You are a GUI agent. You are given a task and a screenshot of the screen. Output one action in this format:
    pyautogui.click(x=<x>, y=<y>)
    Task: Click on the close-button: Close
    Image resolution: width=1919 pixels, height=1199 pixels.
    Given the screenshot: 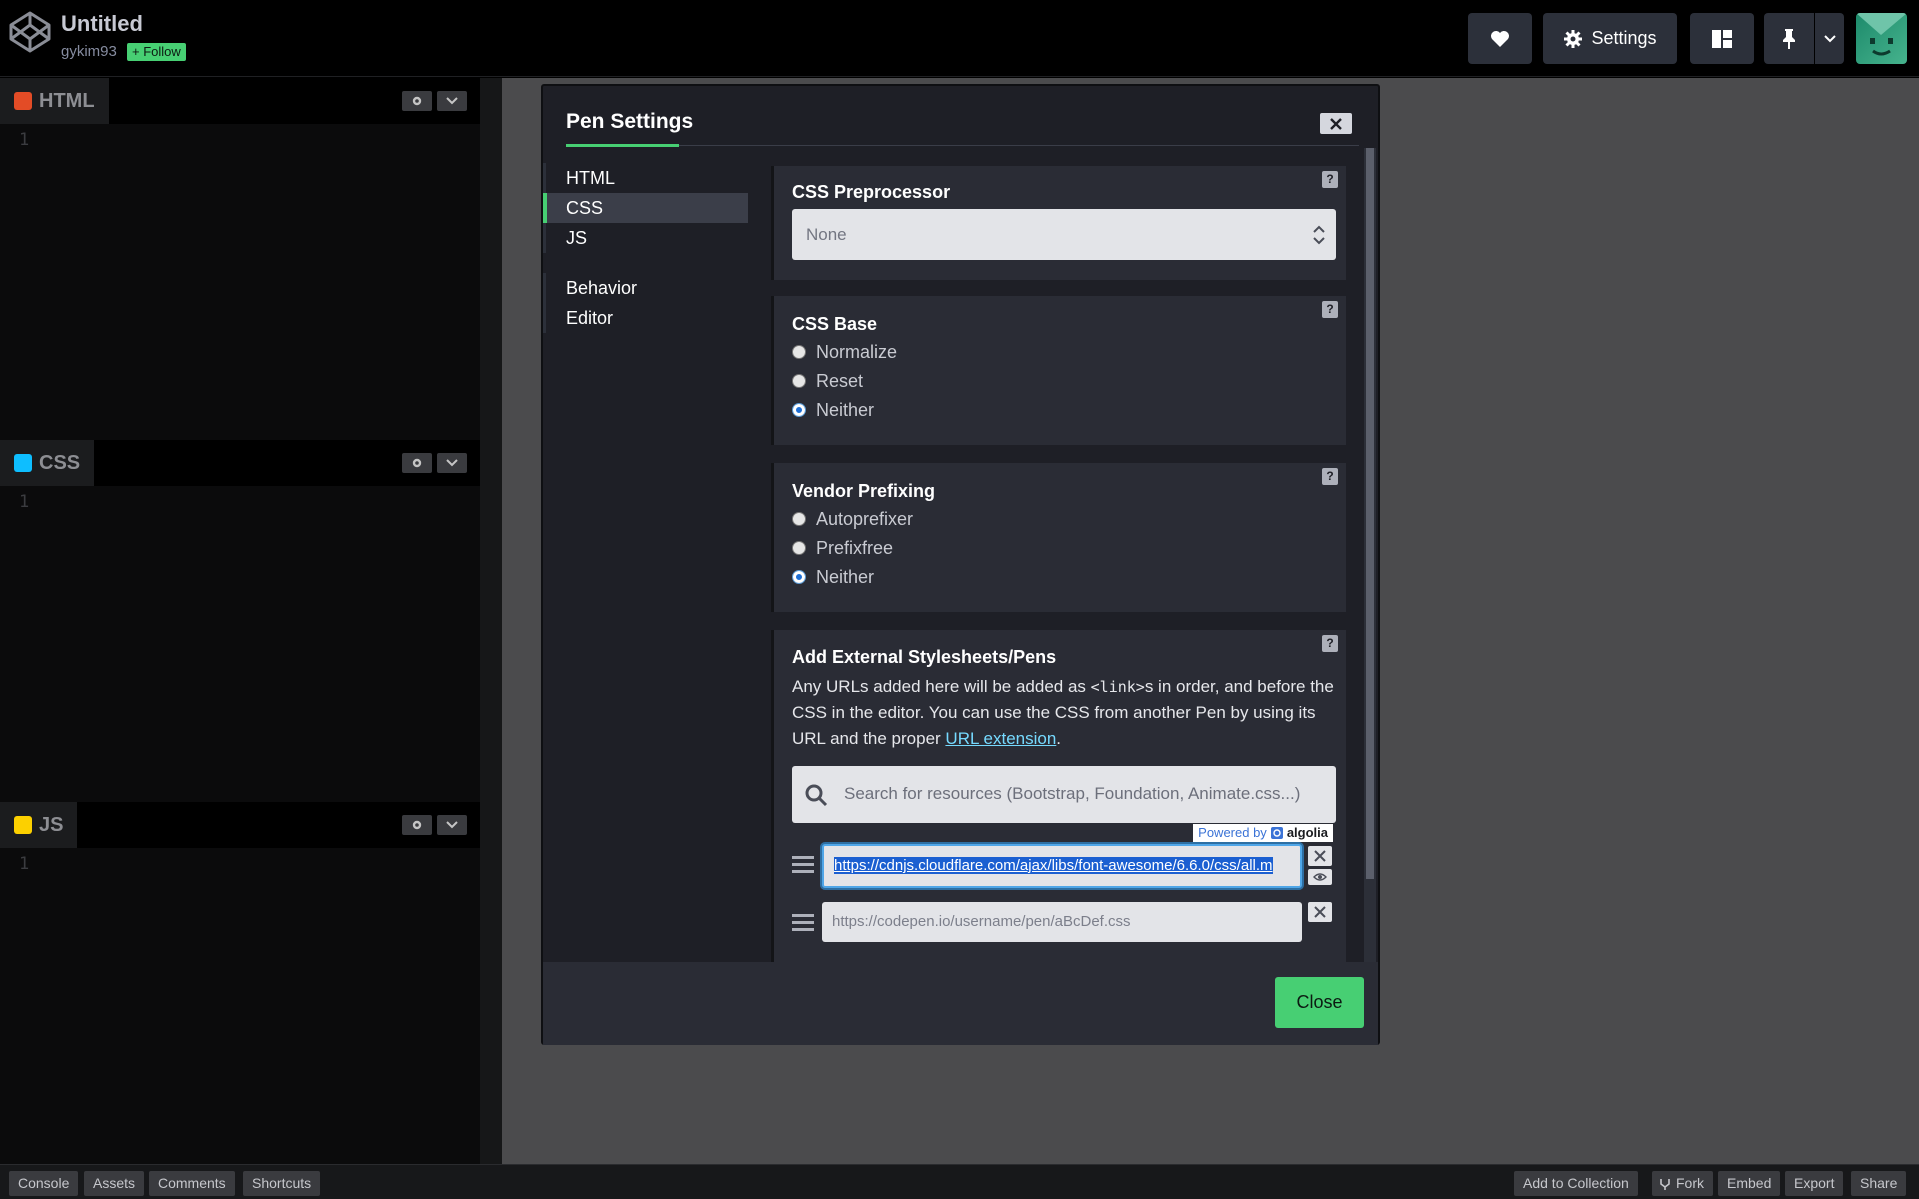 What is the action you would take?
    pyautogui.click(x=1319, y=1002)
    